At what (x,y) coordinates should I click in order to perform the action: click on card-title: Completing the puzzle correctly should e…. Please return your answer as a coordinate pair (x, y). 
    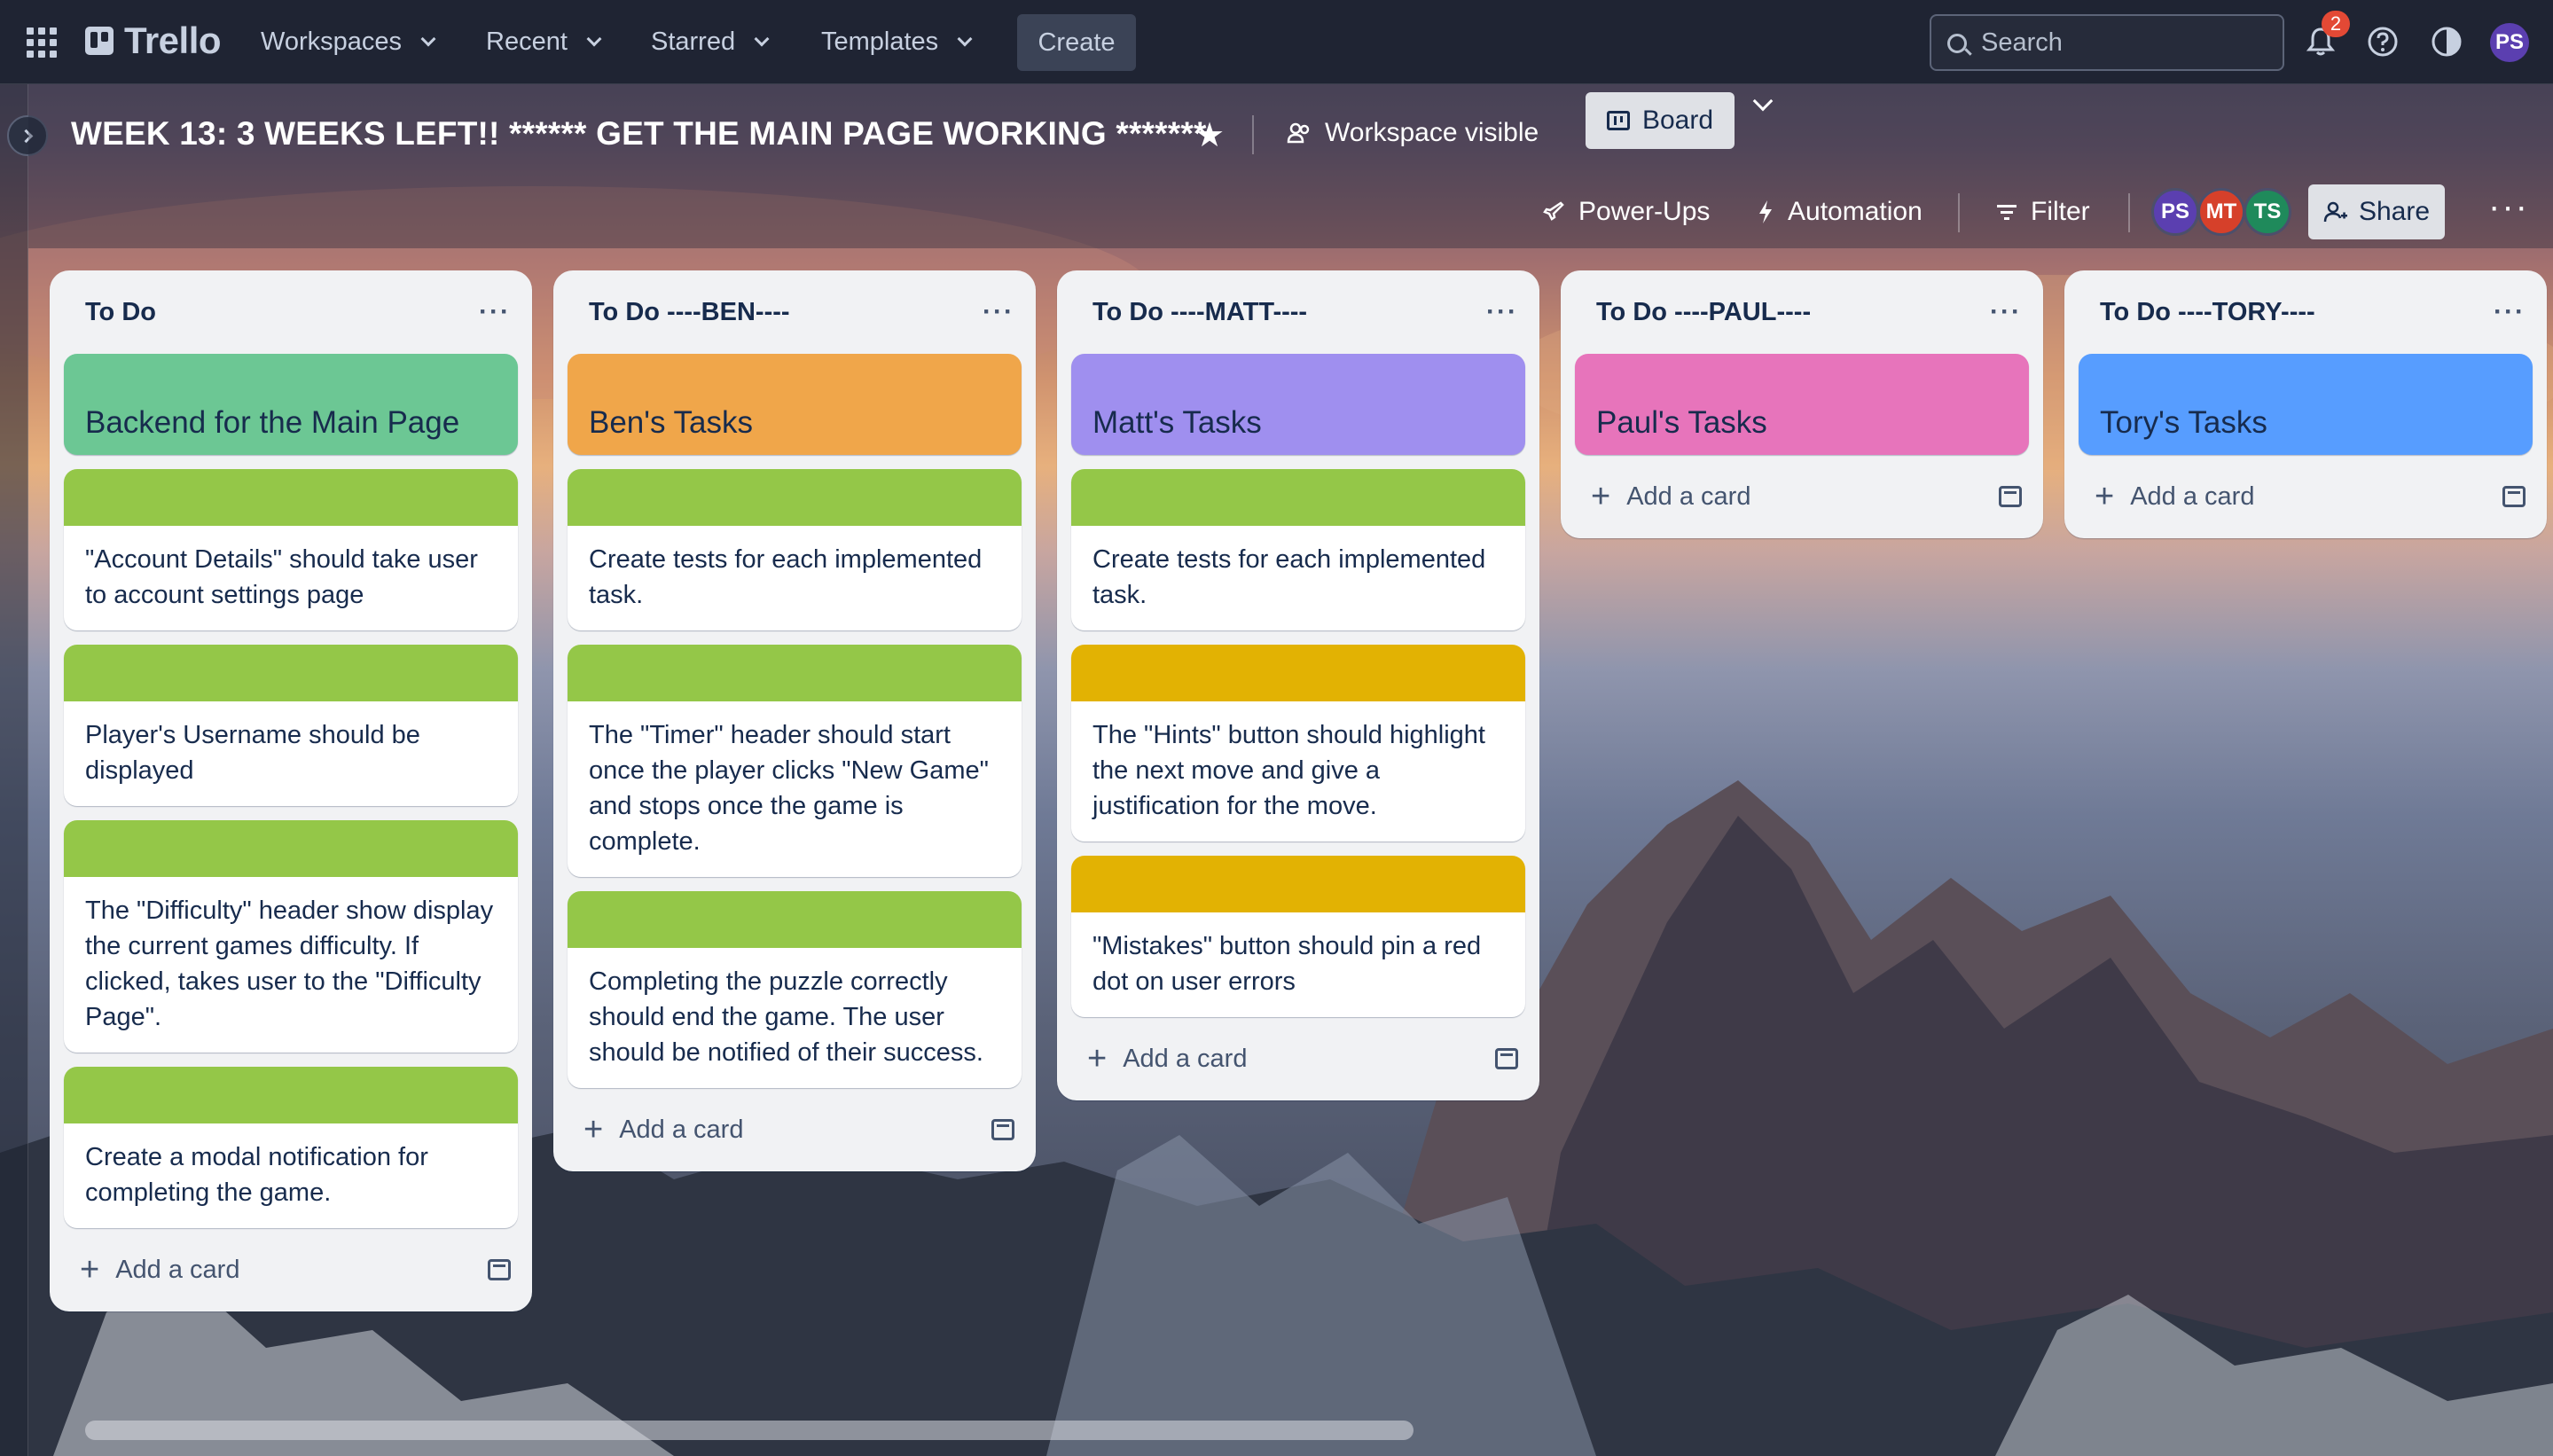
    Looking at the image, I should click on (786, 1017).